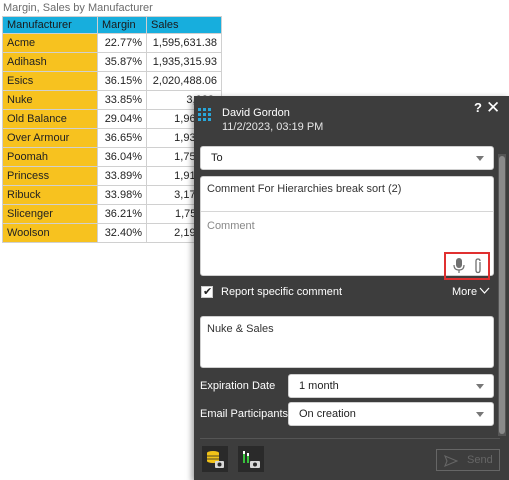 This screenshot has height=480, width=509. I want to click on table-row: Adihash 35.87% 1,935,315.93, so click(112, 62).